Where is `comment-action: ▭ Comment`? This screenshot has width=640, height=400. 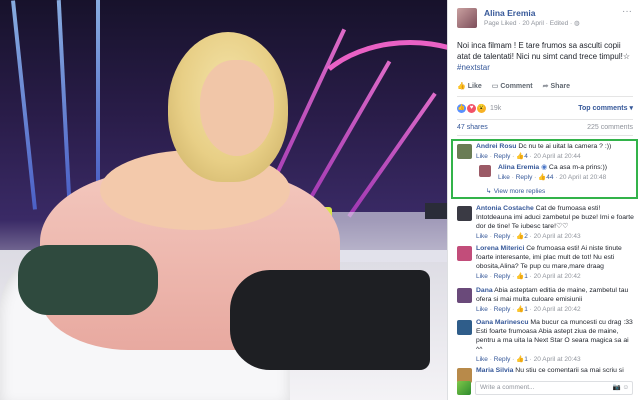 comment-action: ▭ Comment is located at coordinates (512, 86).